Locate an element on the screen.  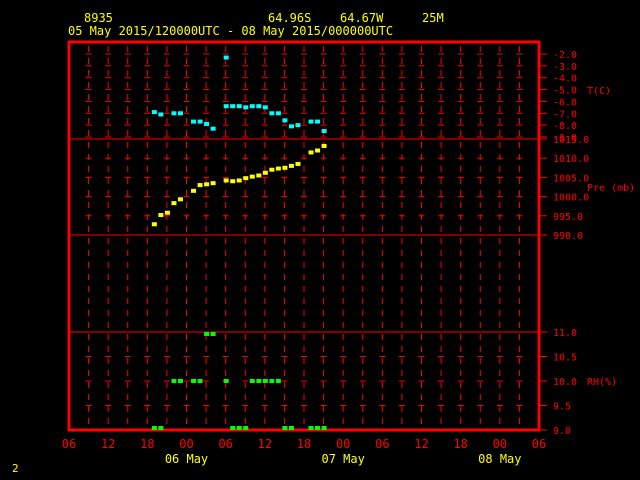
y-tick-label: 1005.0 is located at coordinates (571, 178).